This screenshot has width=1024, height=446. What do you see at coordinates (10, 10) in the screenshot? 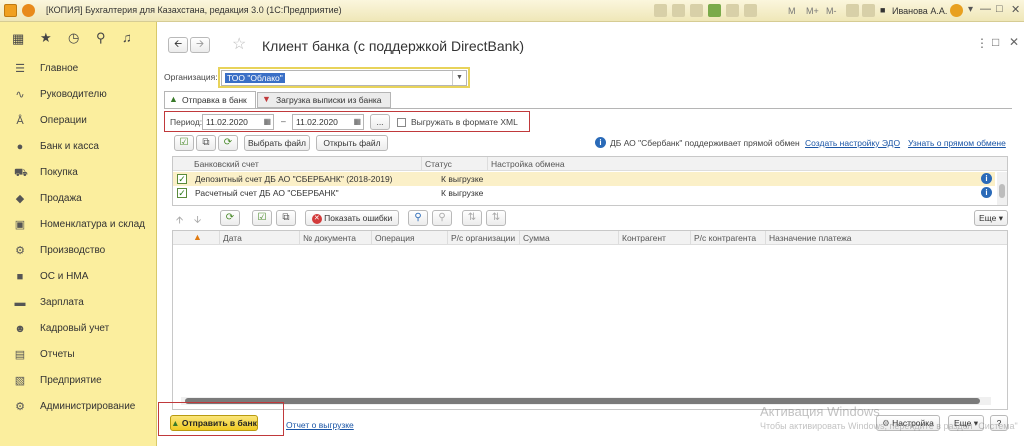
I see `app-logo-icon` at bounding box center [10, 10].